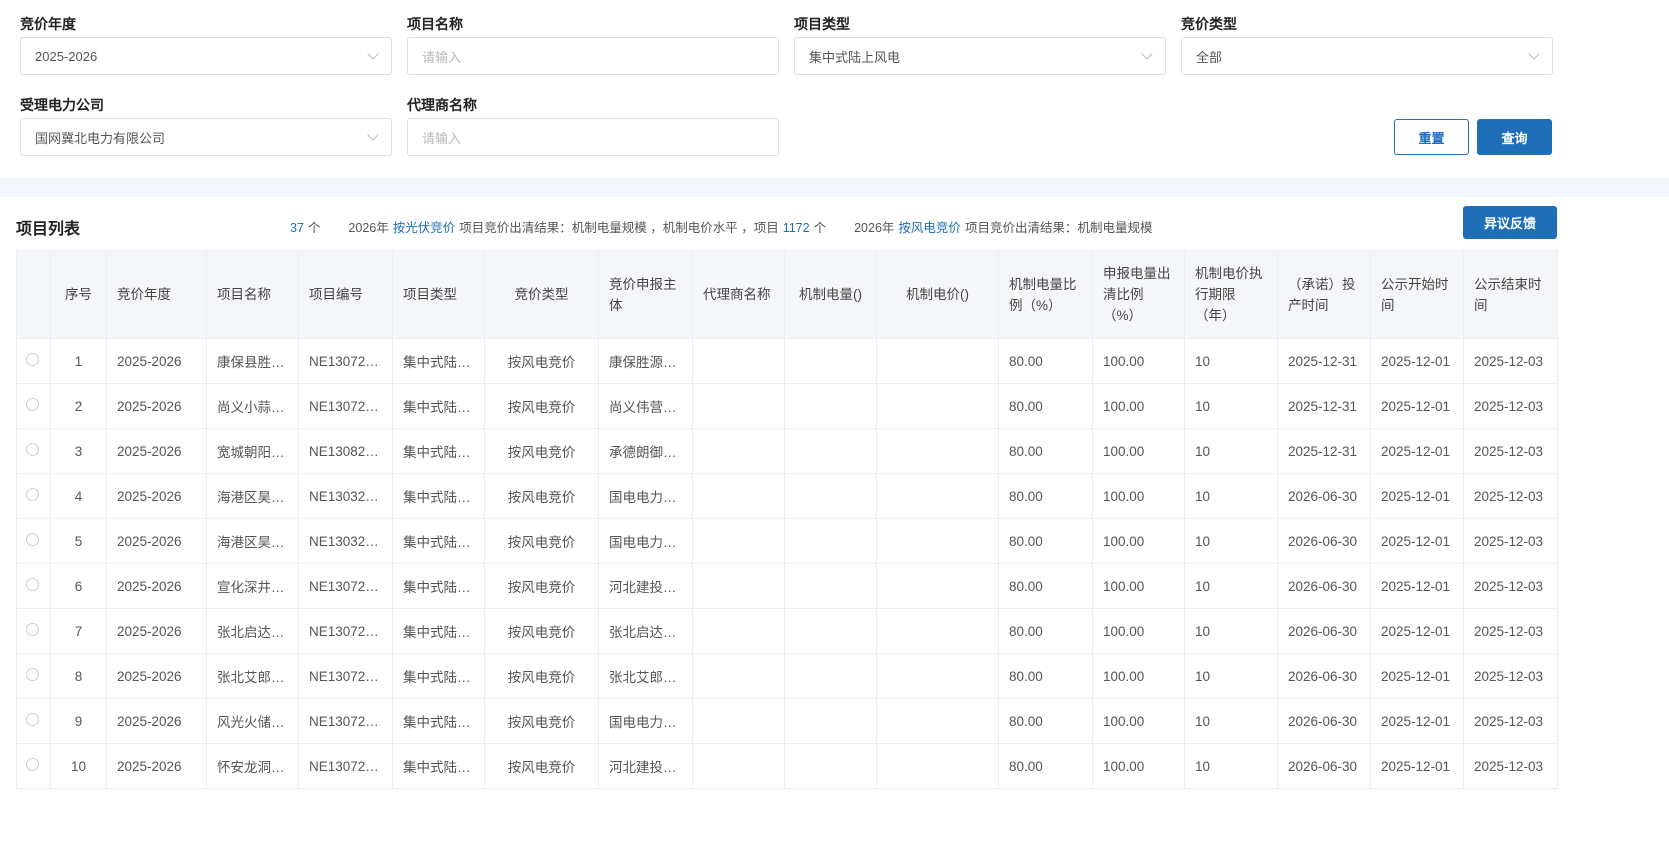 This screenshot has height=850, width=1669. Describe the element at coordinates (593, 137) in the screenshot. I see `agent-name-input: 请输入` at that location.